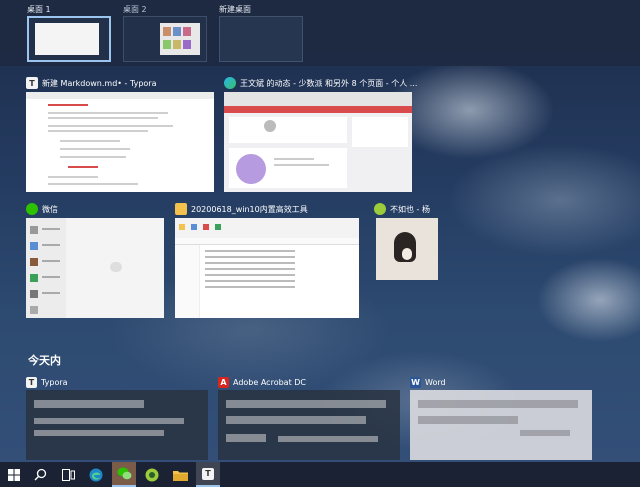 The width and height of the screenshot is (640, 487). What do you see at coordinates (407, 249) in the screenshot?
I see `album-cover` at bounding box center [407, 249].